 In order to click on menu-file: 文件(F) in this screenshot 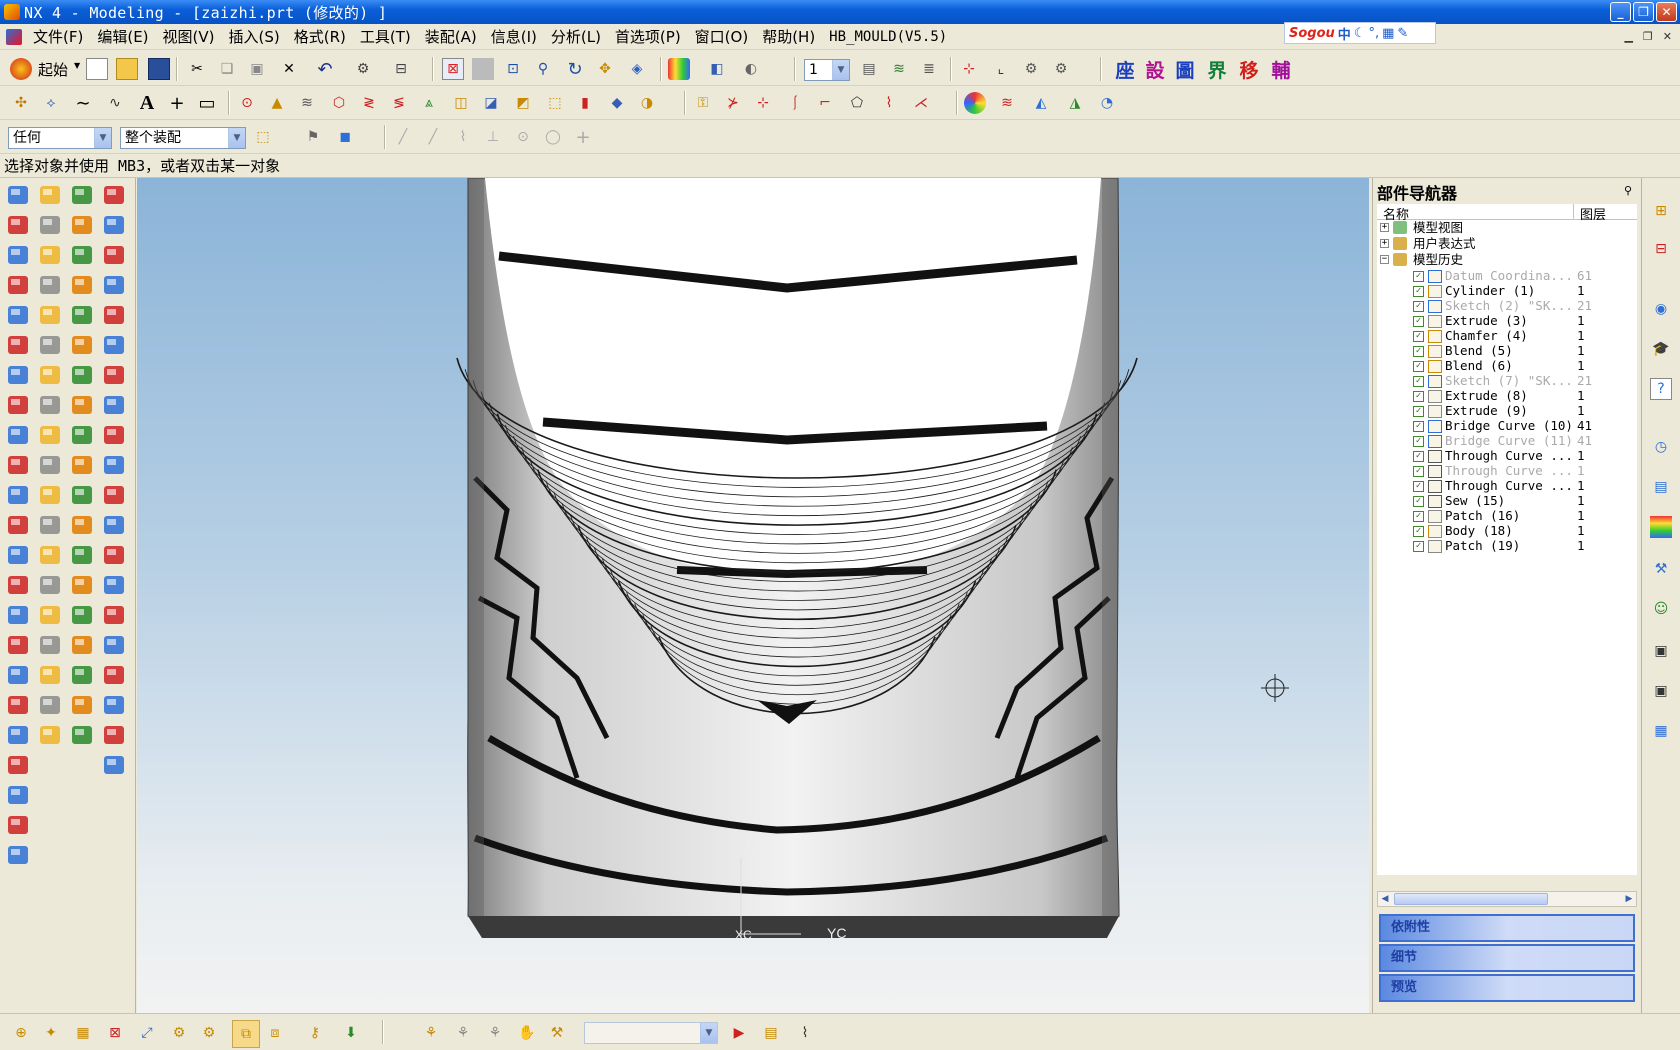, I will do `click(58, 36)`.